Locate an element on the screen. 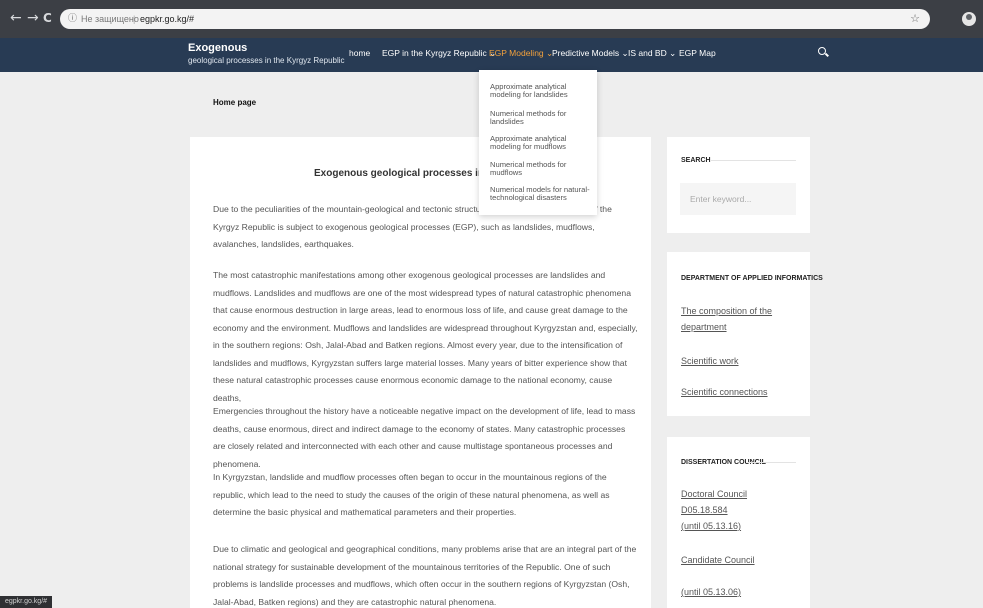 This screenshot has height=608, width=983. menu-home: home is located at coordinates (359, 53).